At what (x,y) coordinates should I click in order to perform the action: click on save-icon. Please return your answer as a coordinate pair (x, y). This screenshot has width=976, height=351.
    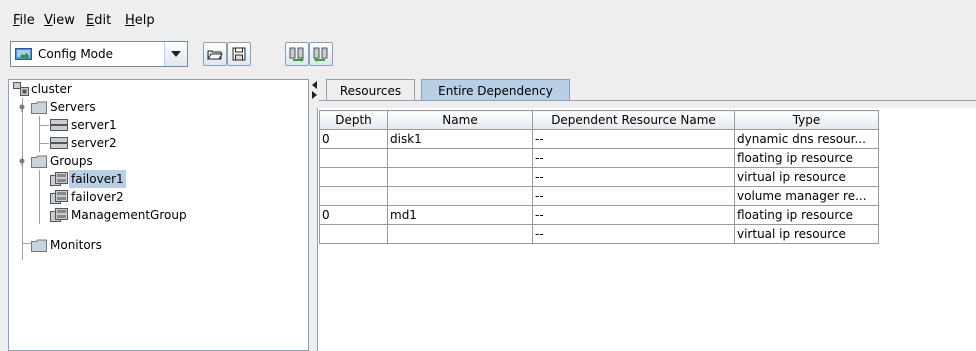
    Looking at the image, I should click on (239, 54).